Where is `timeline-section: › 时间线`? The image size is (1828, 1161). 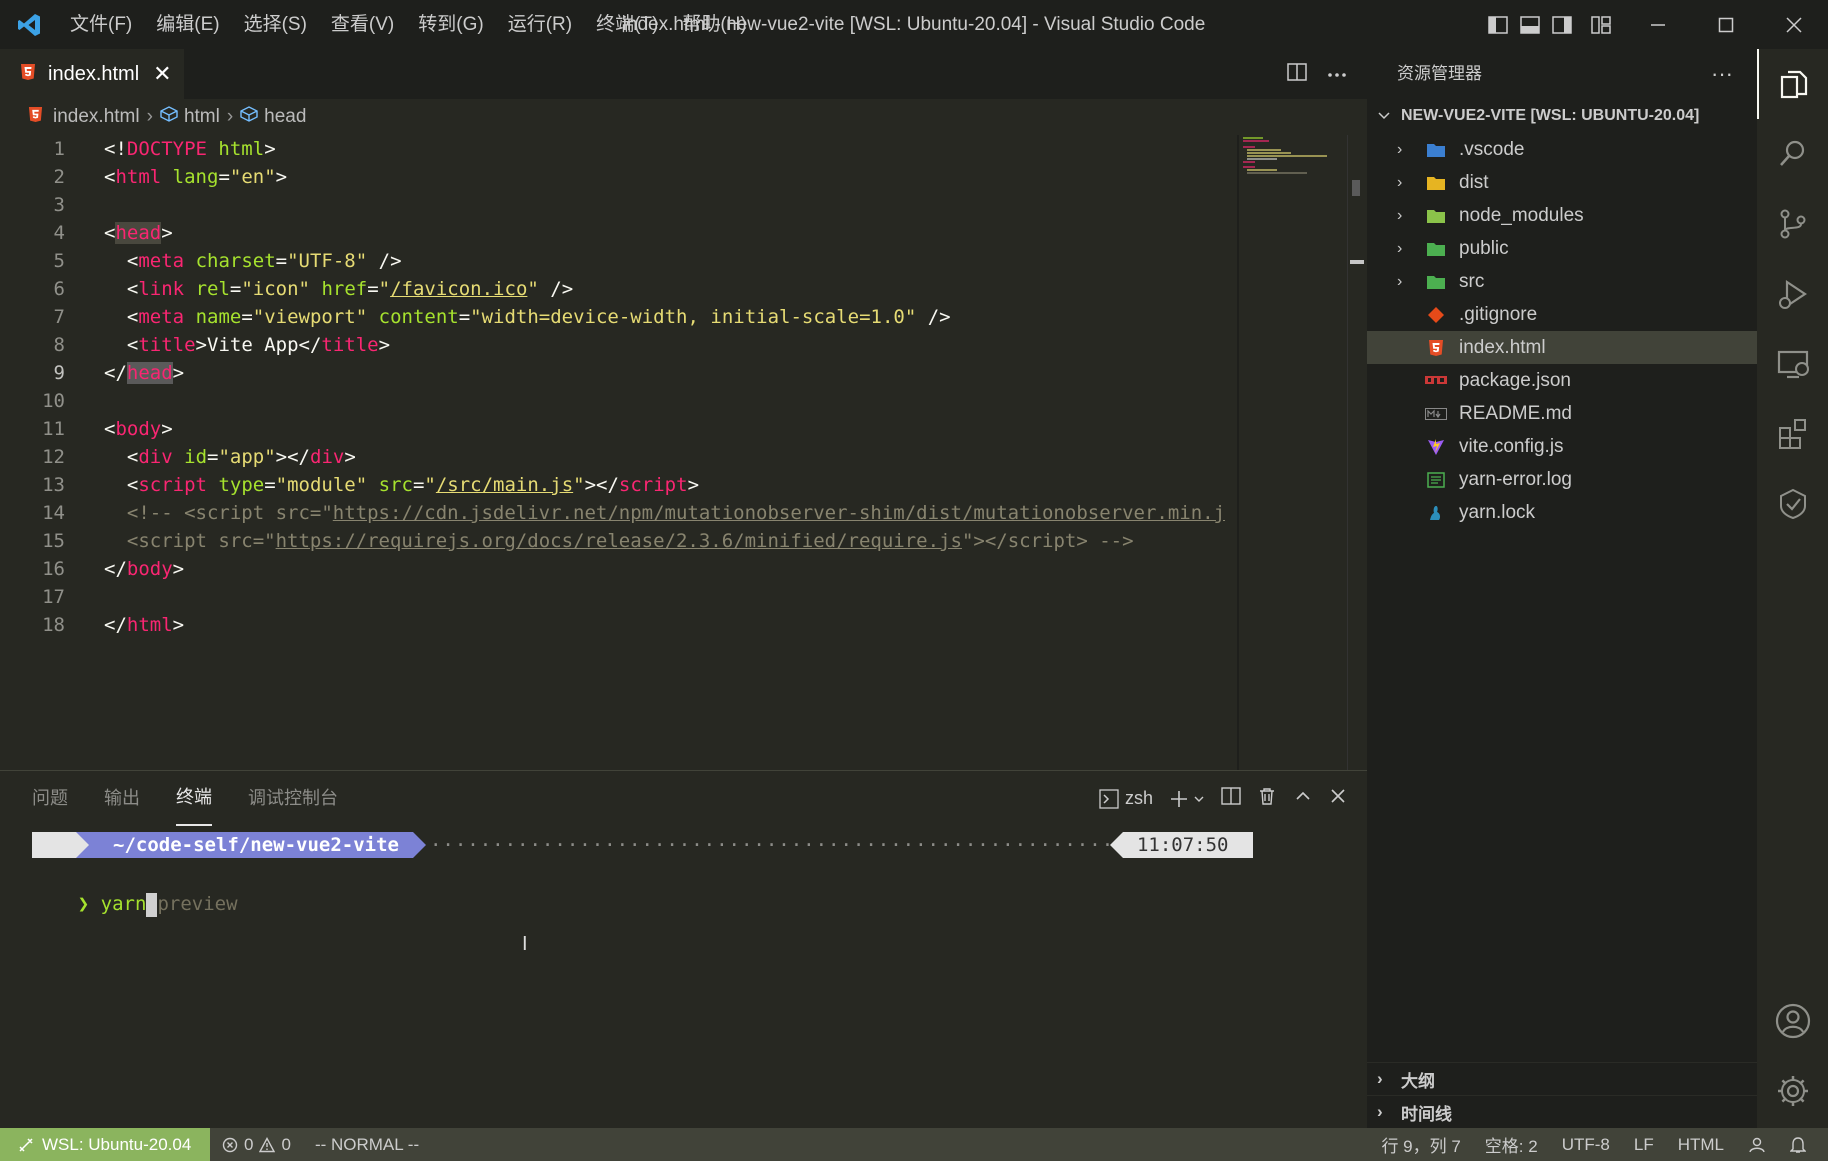 timeline-section: › 时间线 is located at coordinates (1562, 1111).